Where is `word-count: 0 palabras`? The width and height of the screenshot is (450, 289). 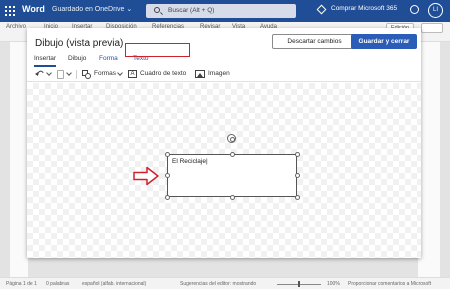
word-count: 0 palabras is located at coordinates (58, 284).